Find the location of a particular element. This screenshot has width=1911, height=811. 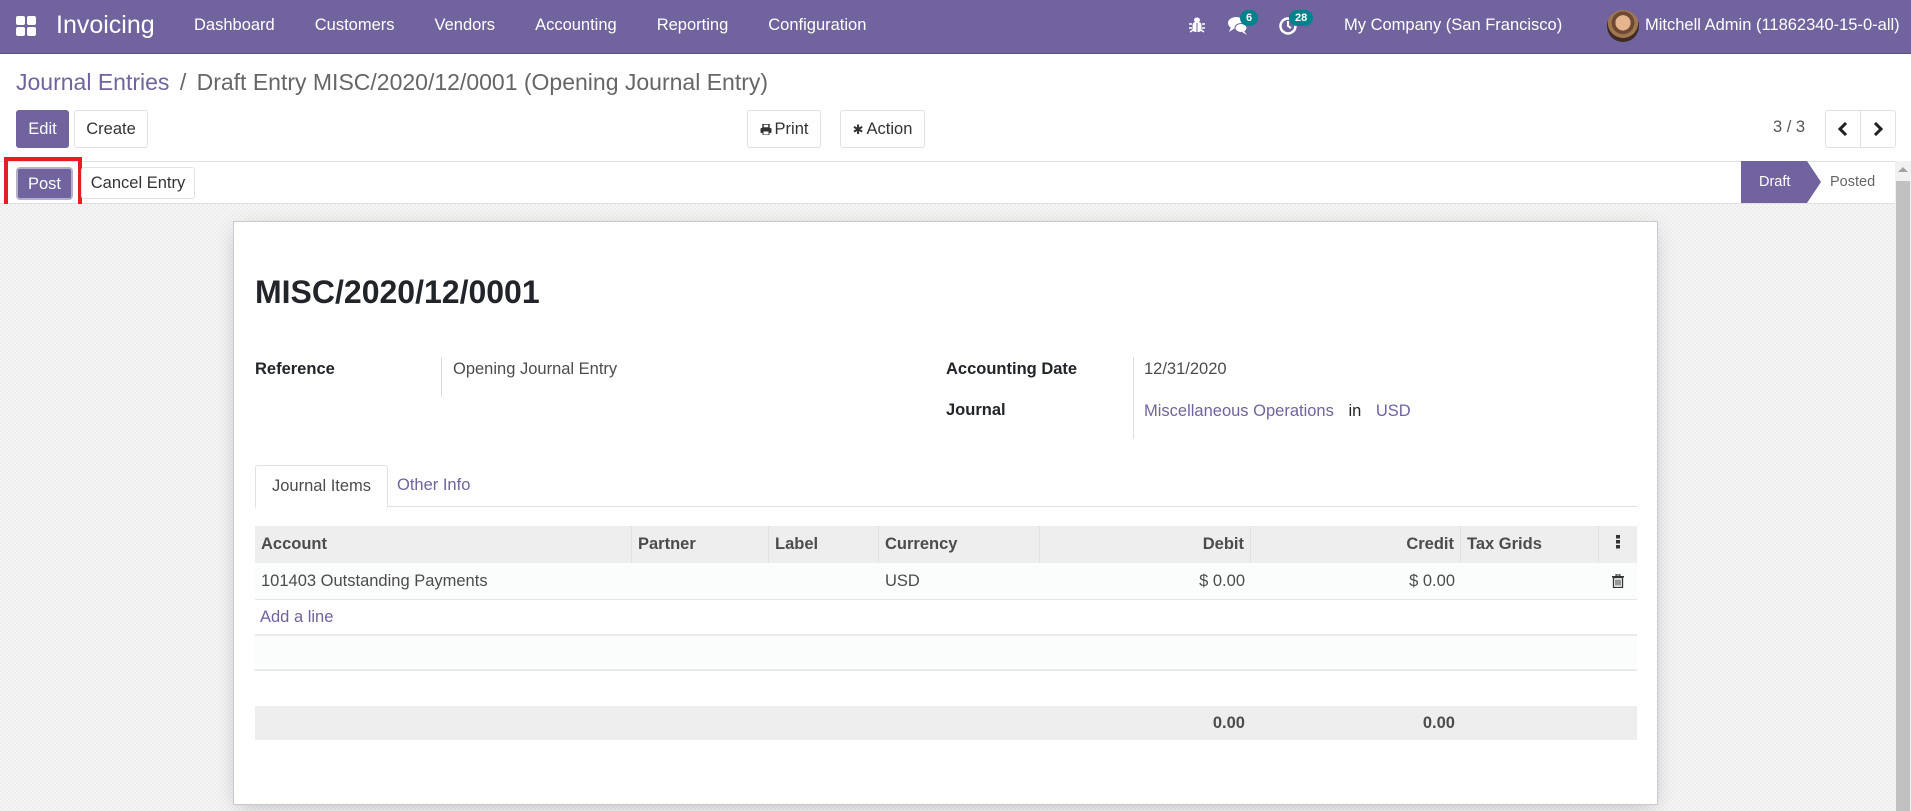

menu-customers: Customers is located at coordinates (355, 27).